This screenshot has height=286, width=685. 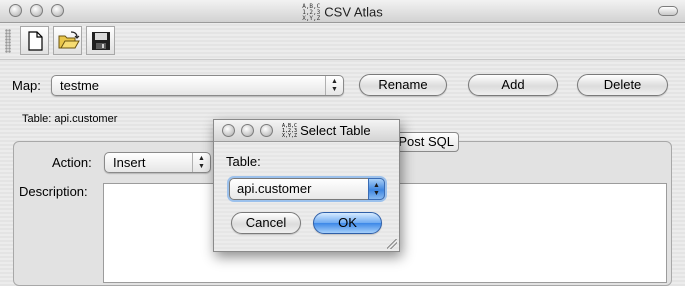 What do you see at coordinates (274, 188) in the screenshot?
I see `dialog-table-select-value: api.customer` at bounding box center [274, 188].